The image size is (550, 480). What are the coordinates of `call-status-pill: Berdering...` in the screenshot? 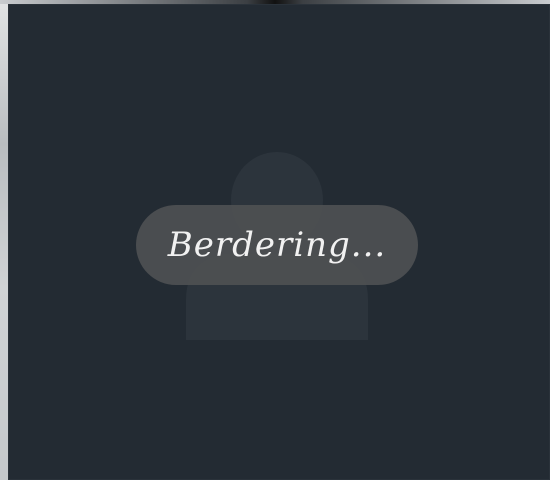 It's located at (277, 245).